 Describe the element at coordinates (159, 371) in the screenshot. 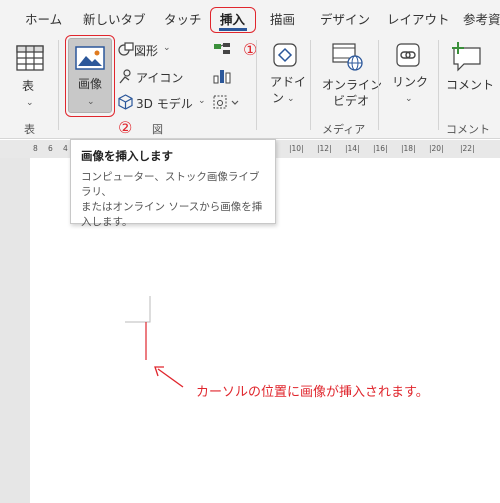

I see `arrow-head-icon` at that location.